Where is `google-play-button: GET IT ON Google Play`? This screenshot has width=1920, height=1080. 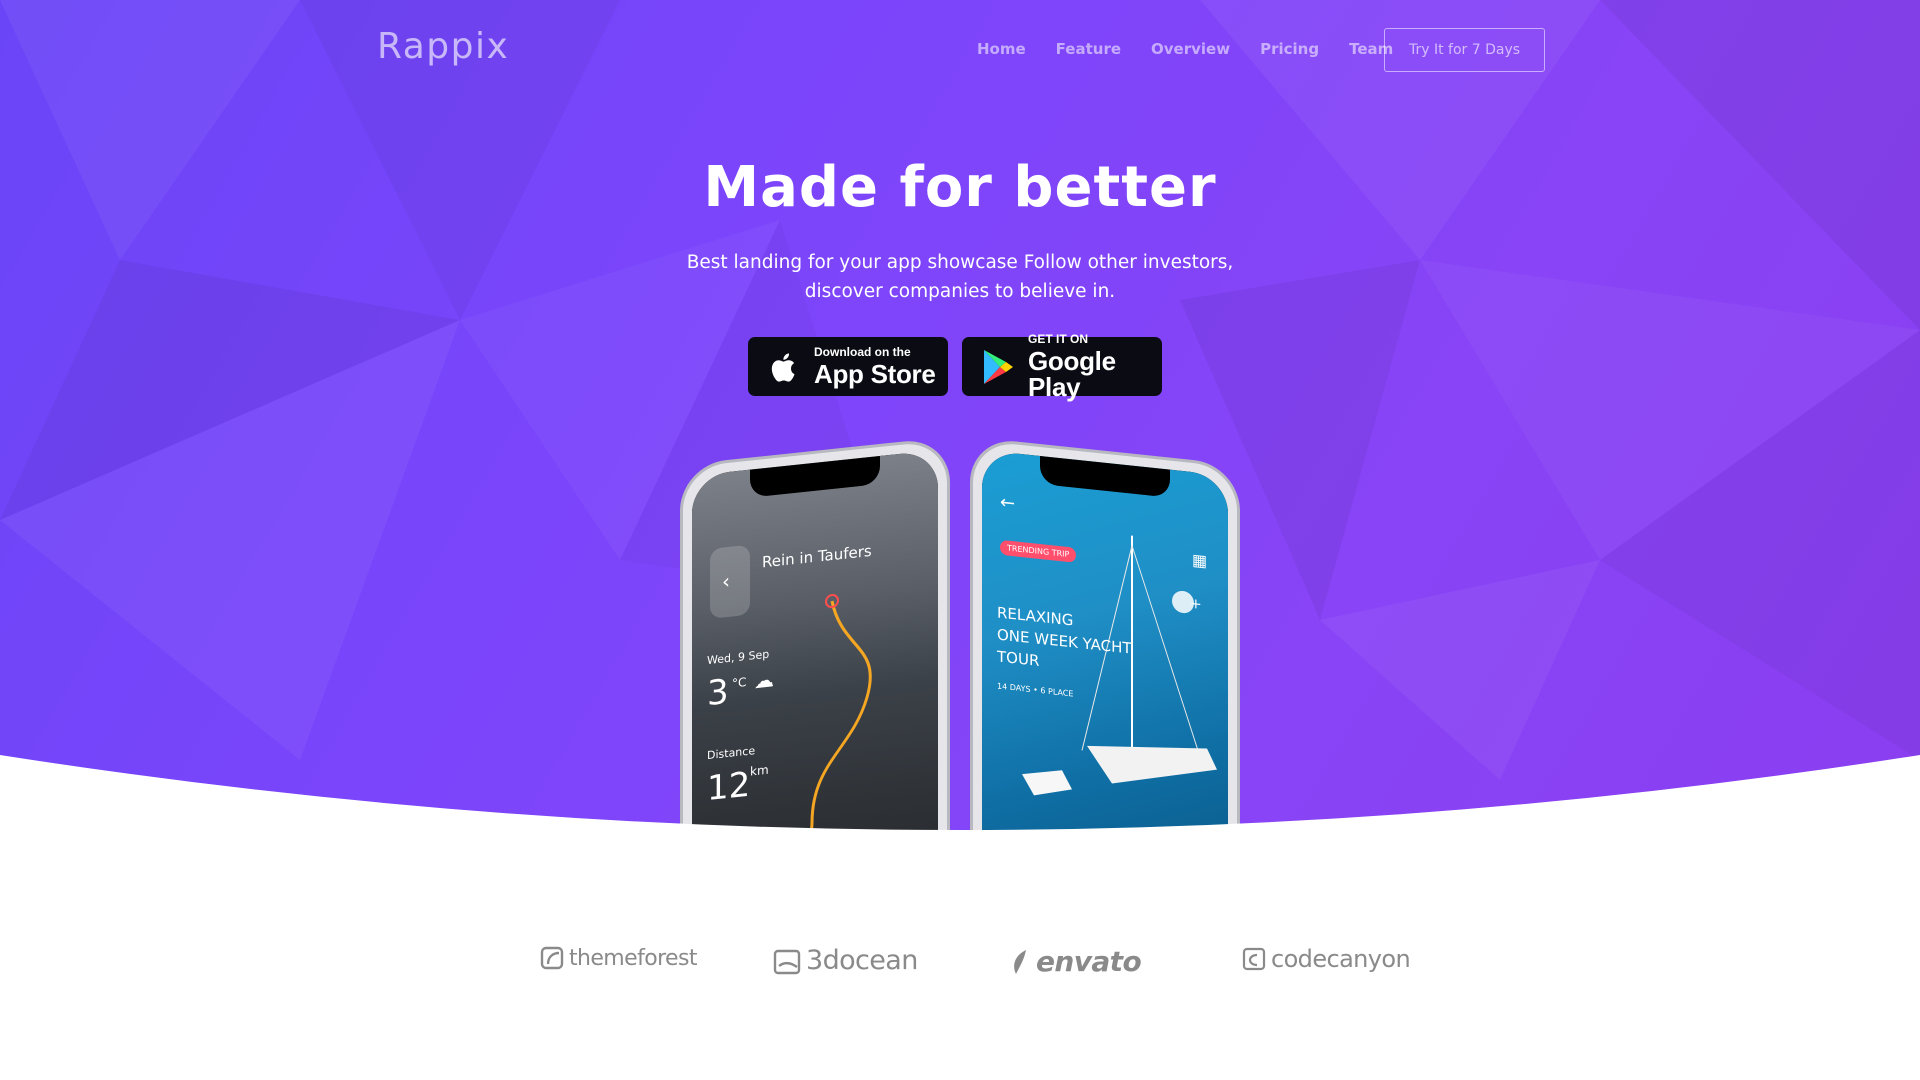 google-play-button: GET IT ON Google Play is located at coordinates (1062, 366).